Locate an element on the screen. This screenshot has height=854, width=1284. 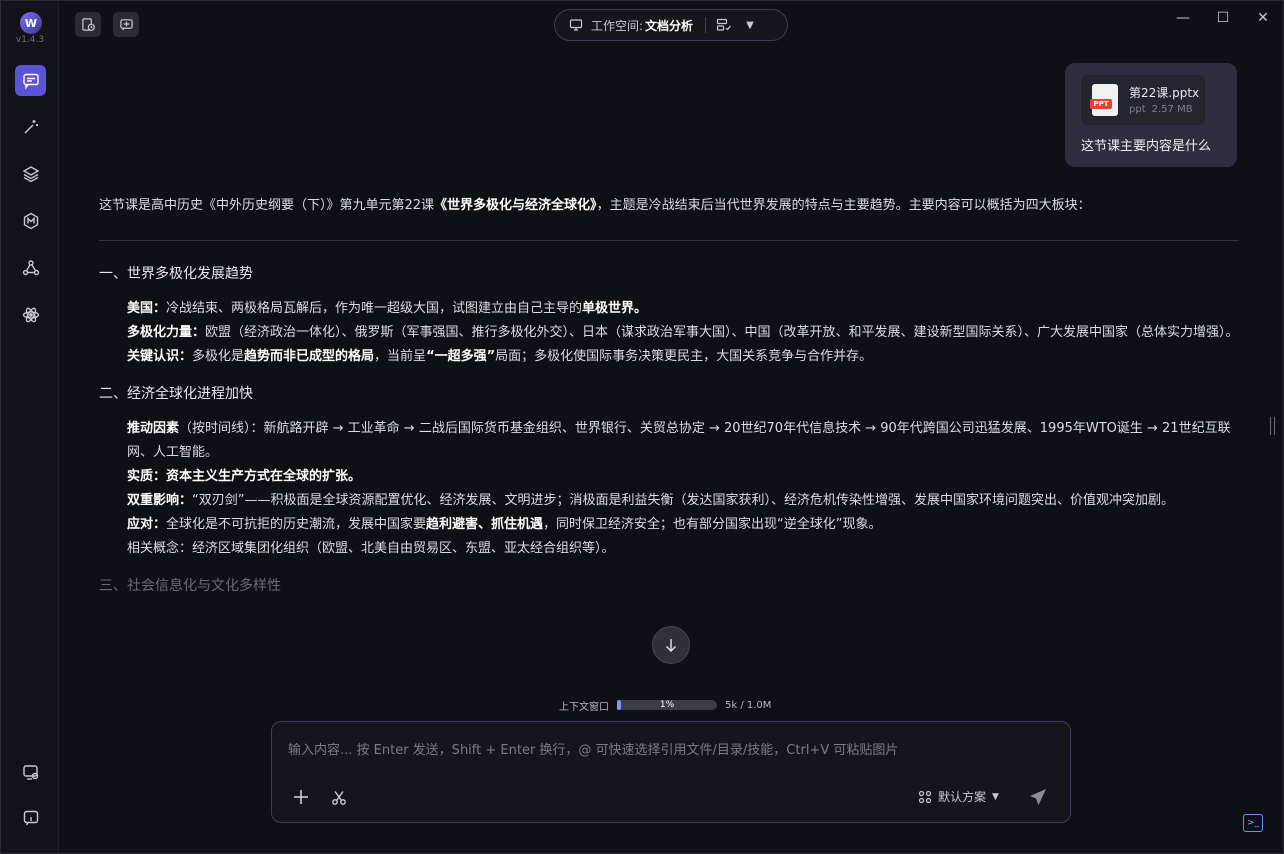
item-text: 多极化是 is located at coordinates (218, 356).